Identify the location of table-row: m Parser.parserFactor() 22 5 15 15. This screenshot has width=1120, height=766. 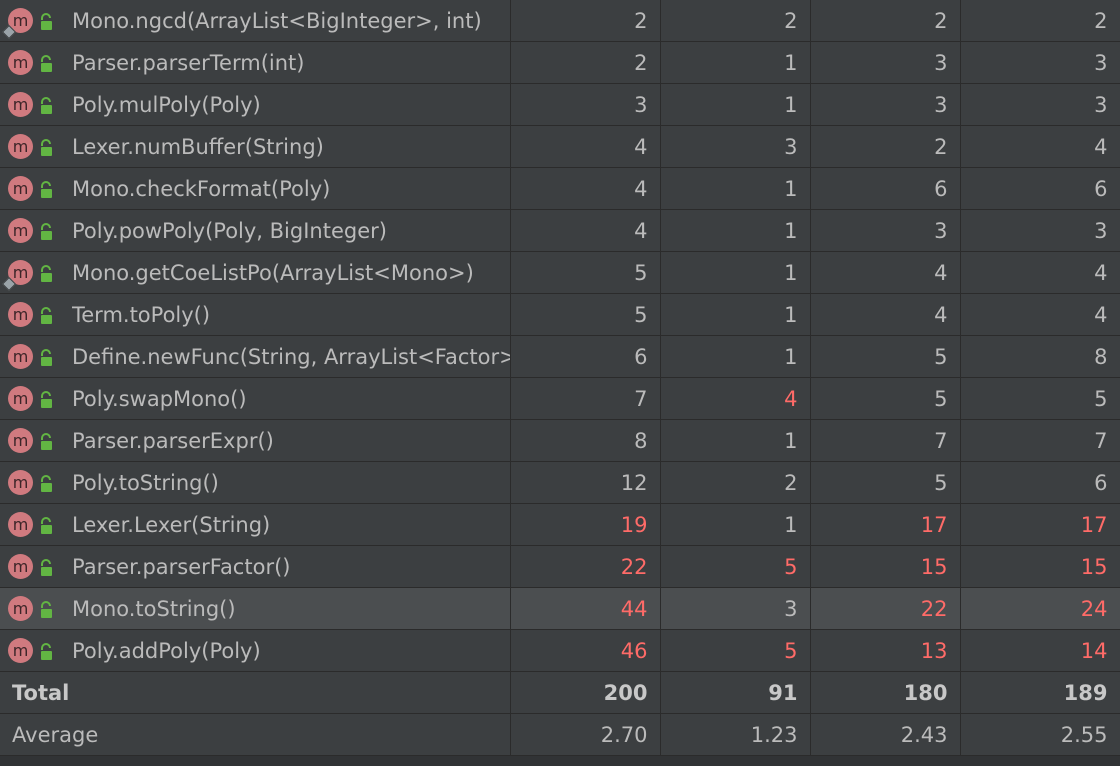
(560, 566).